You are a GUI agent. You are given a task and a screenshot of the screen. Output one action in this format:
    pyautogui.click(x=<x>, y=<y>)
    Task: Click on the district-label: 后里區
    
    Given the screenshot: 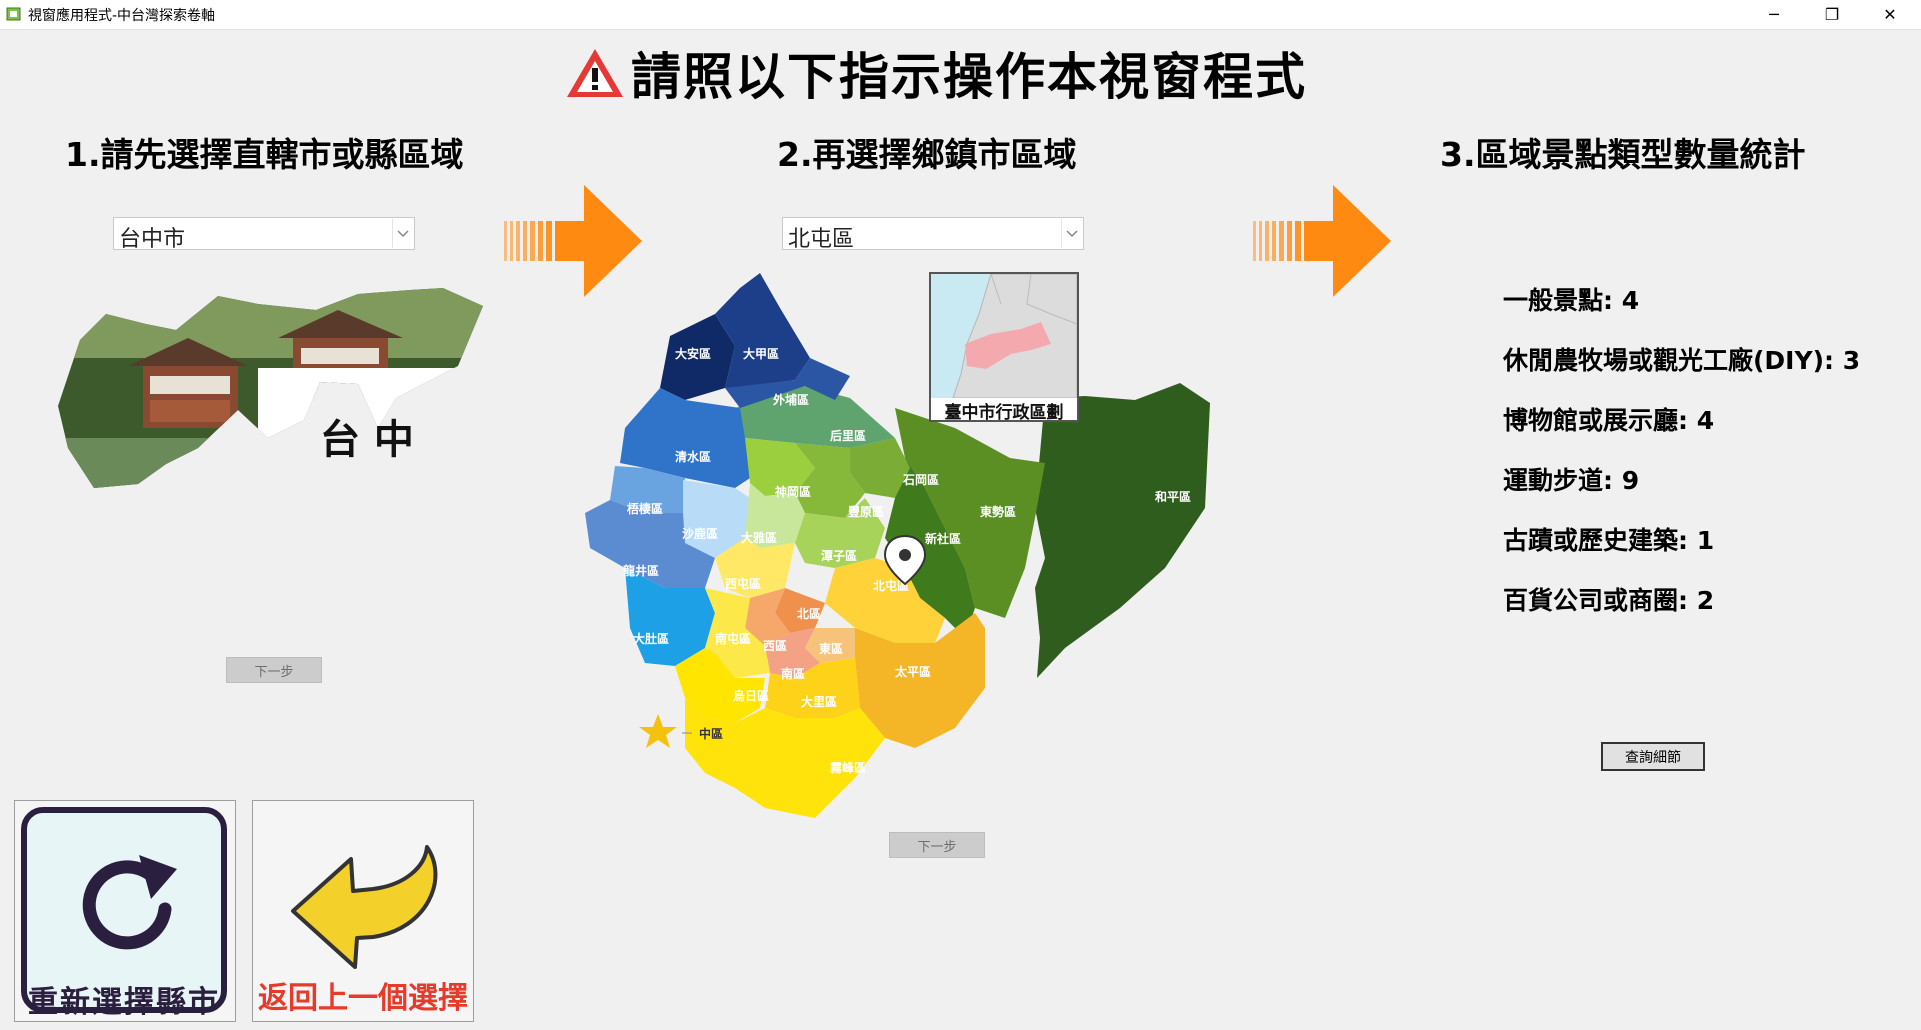 What is the action you would take?
    pyautogui.click(x=848, y=435)
    